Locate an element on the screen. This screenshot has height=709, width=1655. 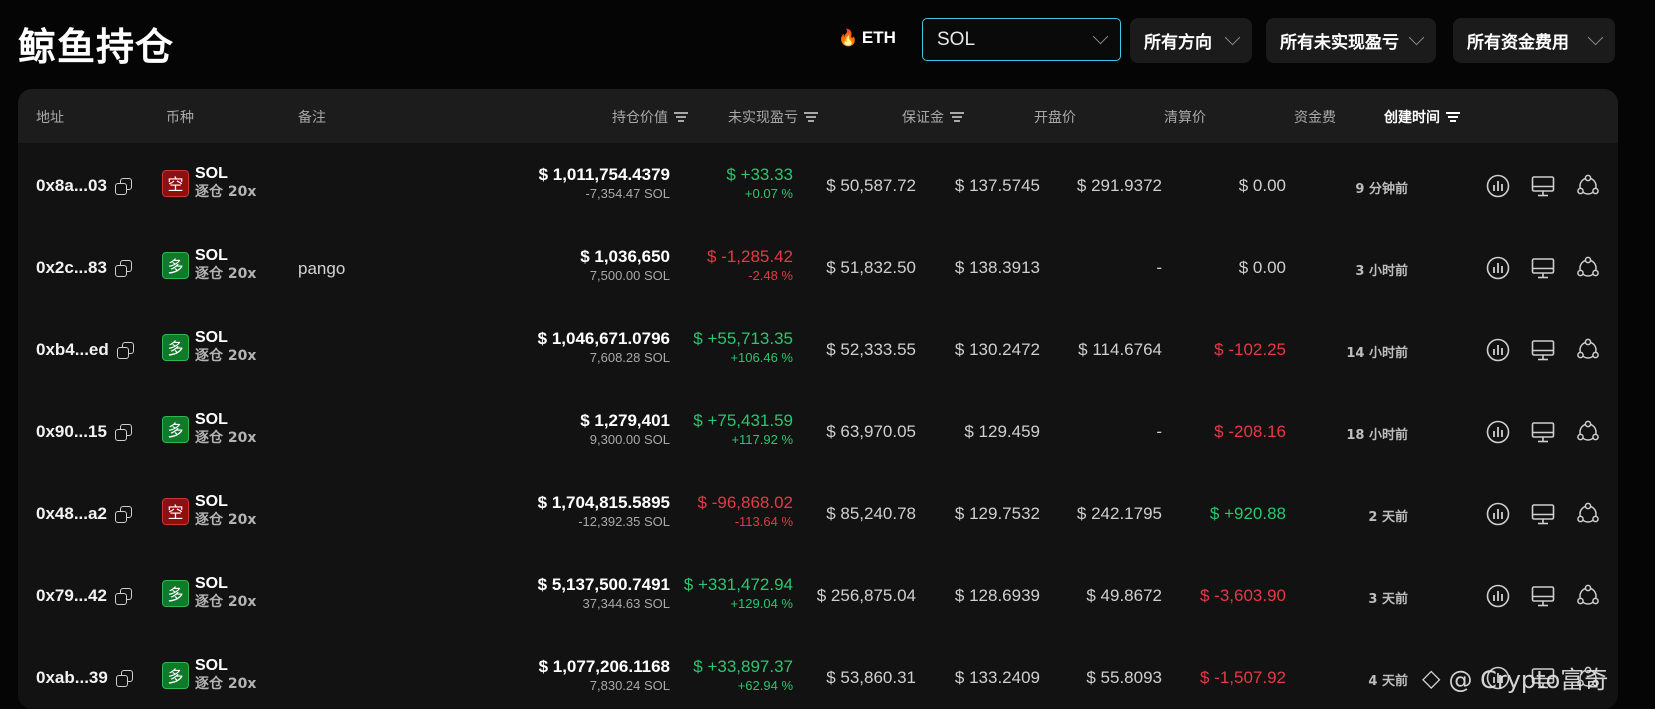
address-text: 0x8a...03 is located at coordinates (71, 186).